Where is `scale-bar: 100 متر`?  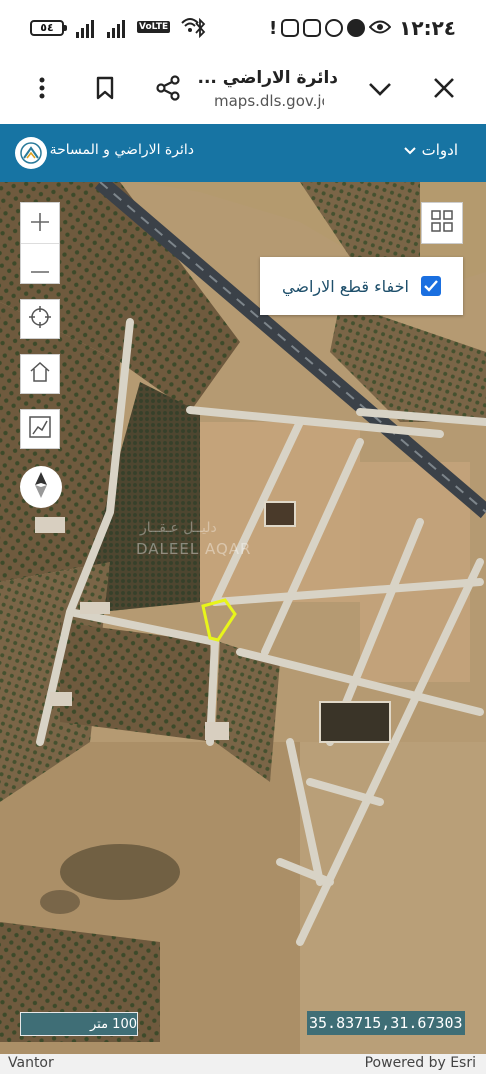 scale-bar: 100 متر is located at coordinates (79, 1024).